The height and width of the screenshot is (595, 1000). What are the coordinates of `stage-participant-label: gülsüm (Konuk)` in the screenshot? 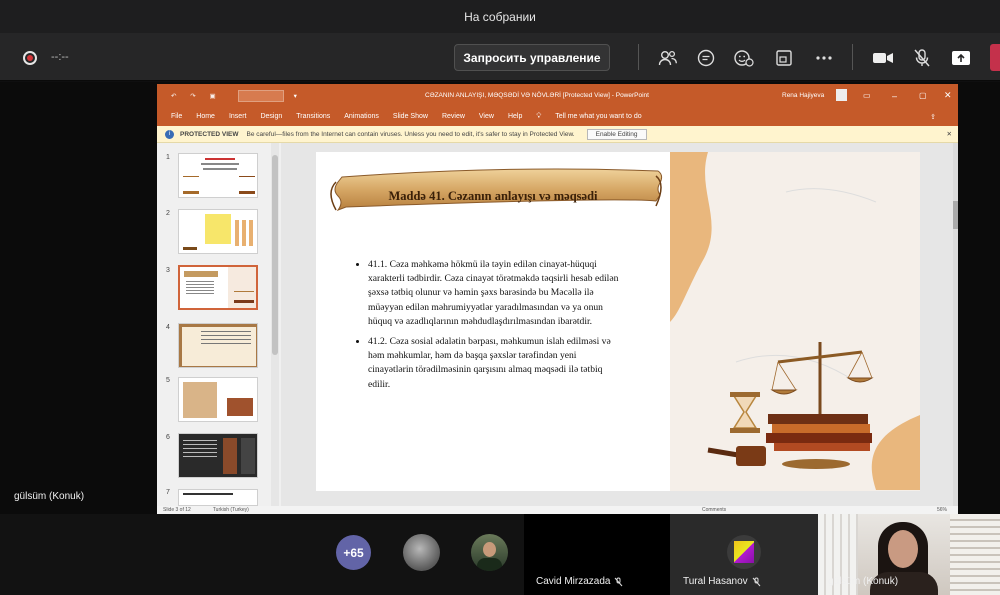 It's located at (49, 496).